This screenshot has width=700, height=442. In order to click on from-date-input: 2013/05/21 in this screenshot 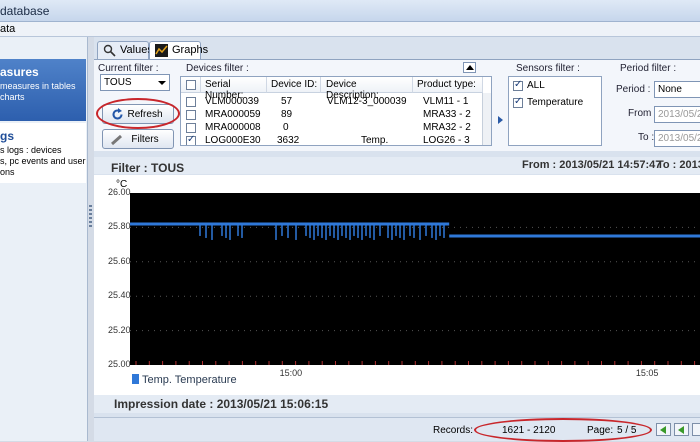, I will do `click(677, 114)`.